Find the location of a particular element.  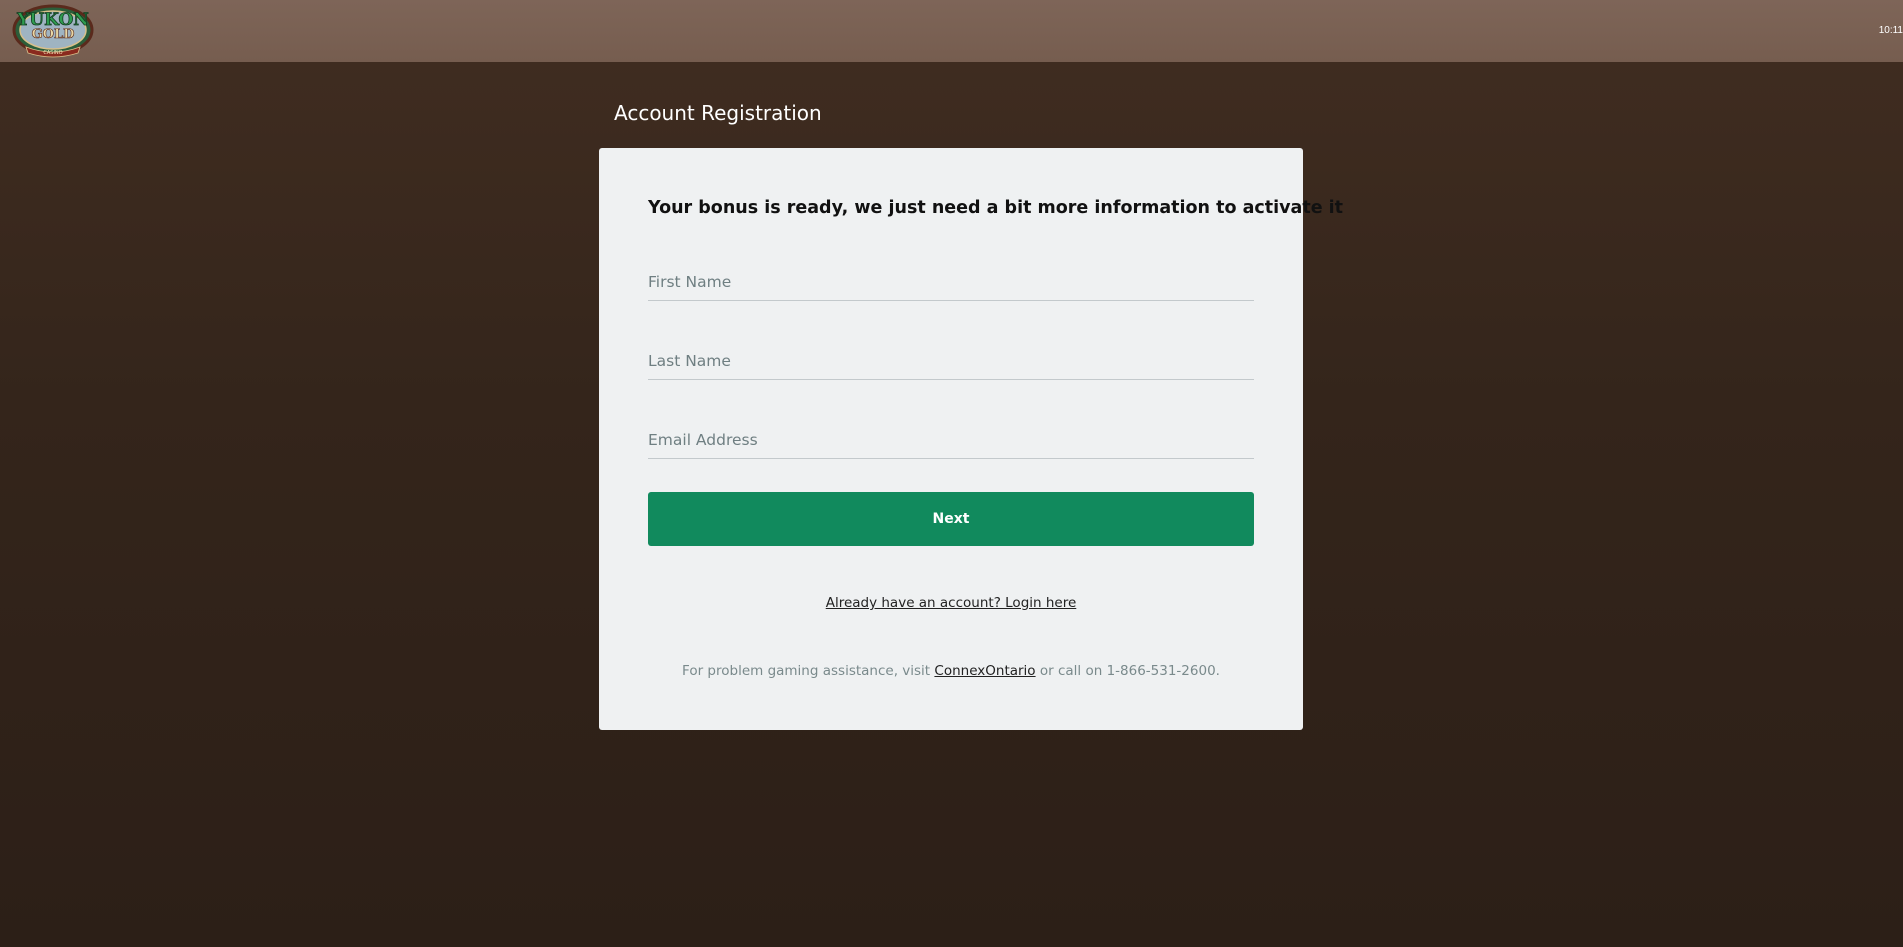

login-link-container: Already have an account? Login here is located at coordinates (951, 603).